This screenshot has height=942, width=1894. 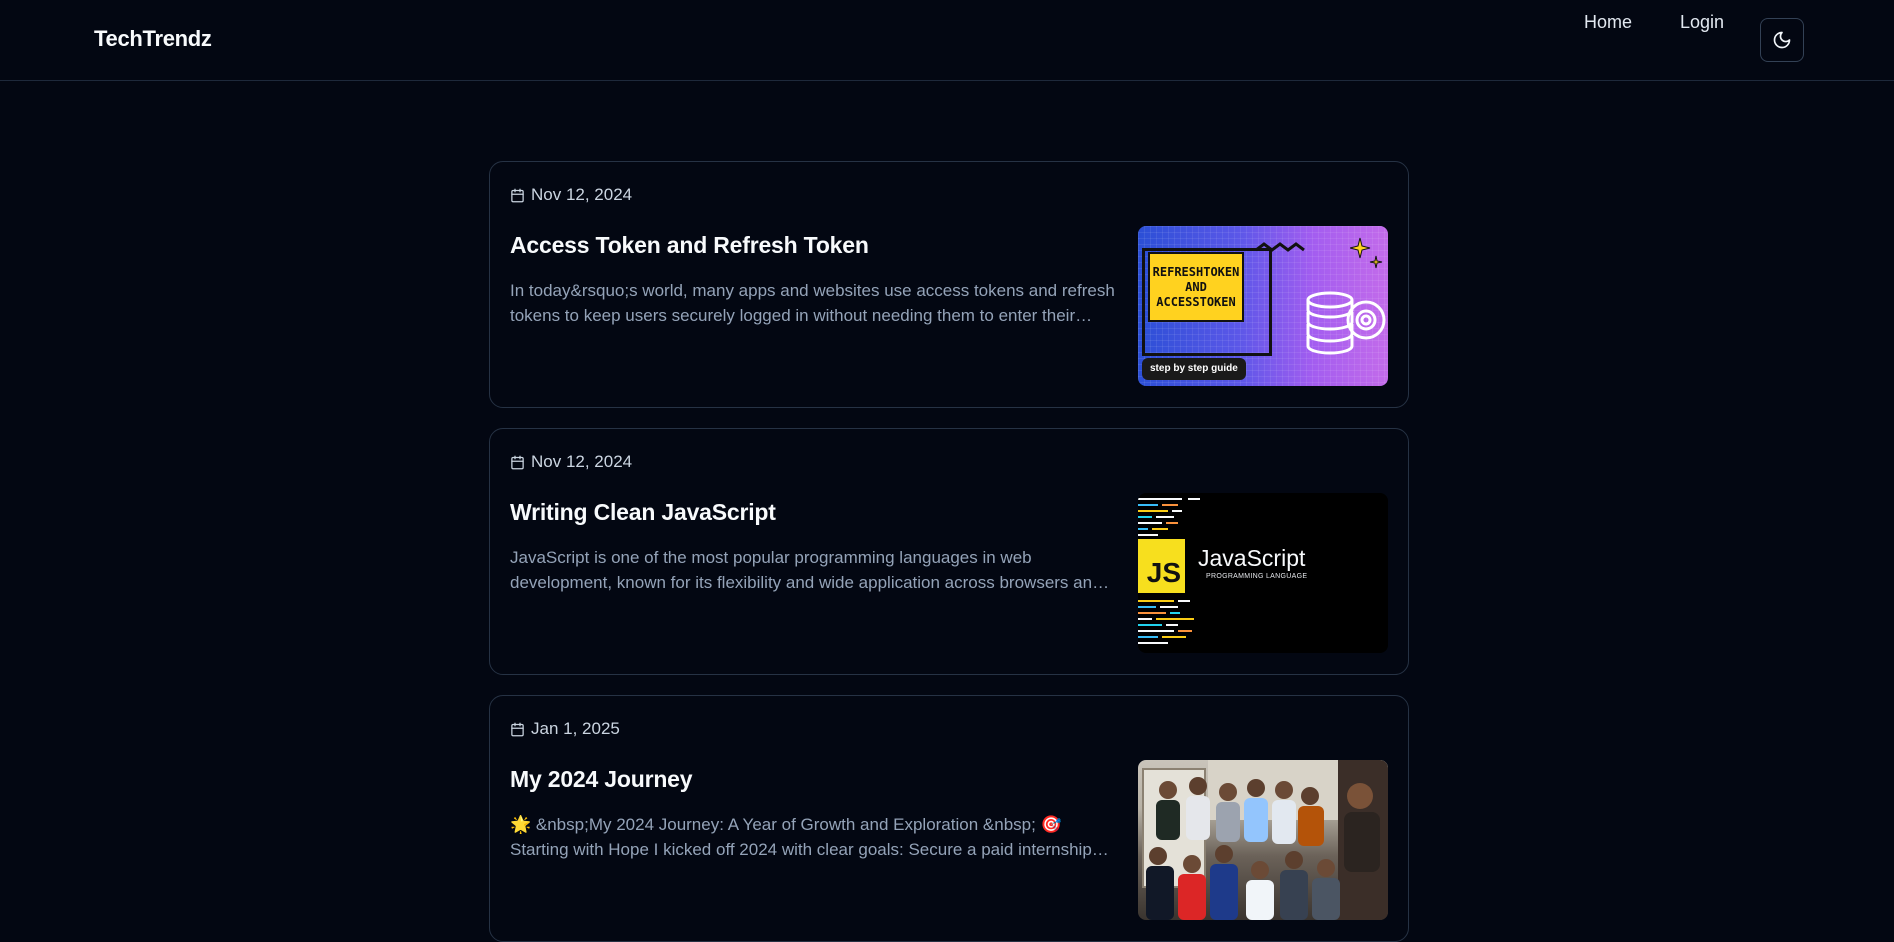 What do you see at coordinates (1366, 253) in the screenshot?
I see `sparkle-icon` at bounding box center [1366, 253].